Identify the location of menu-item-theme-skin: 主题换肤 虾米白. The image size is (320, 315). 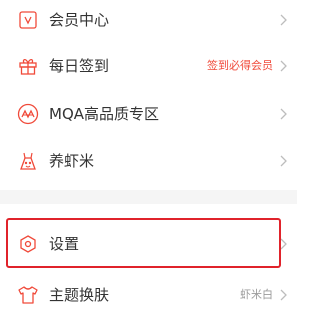
(148, 295).